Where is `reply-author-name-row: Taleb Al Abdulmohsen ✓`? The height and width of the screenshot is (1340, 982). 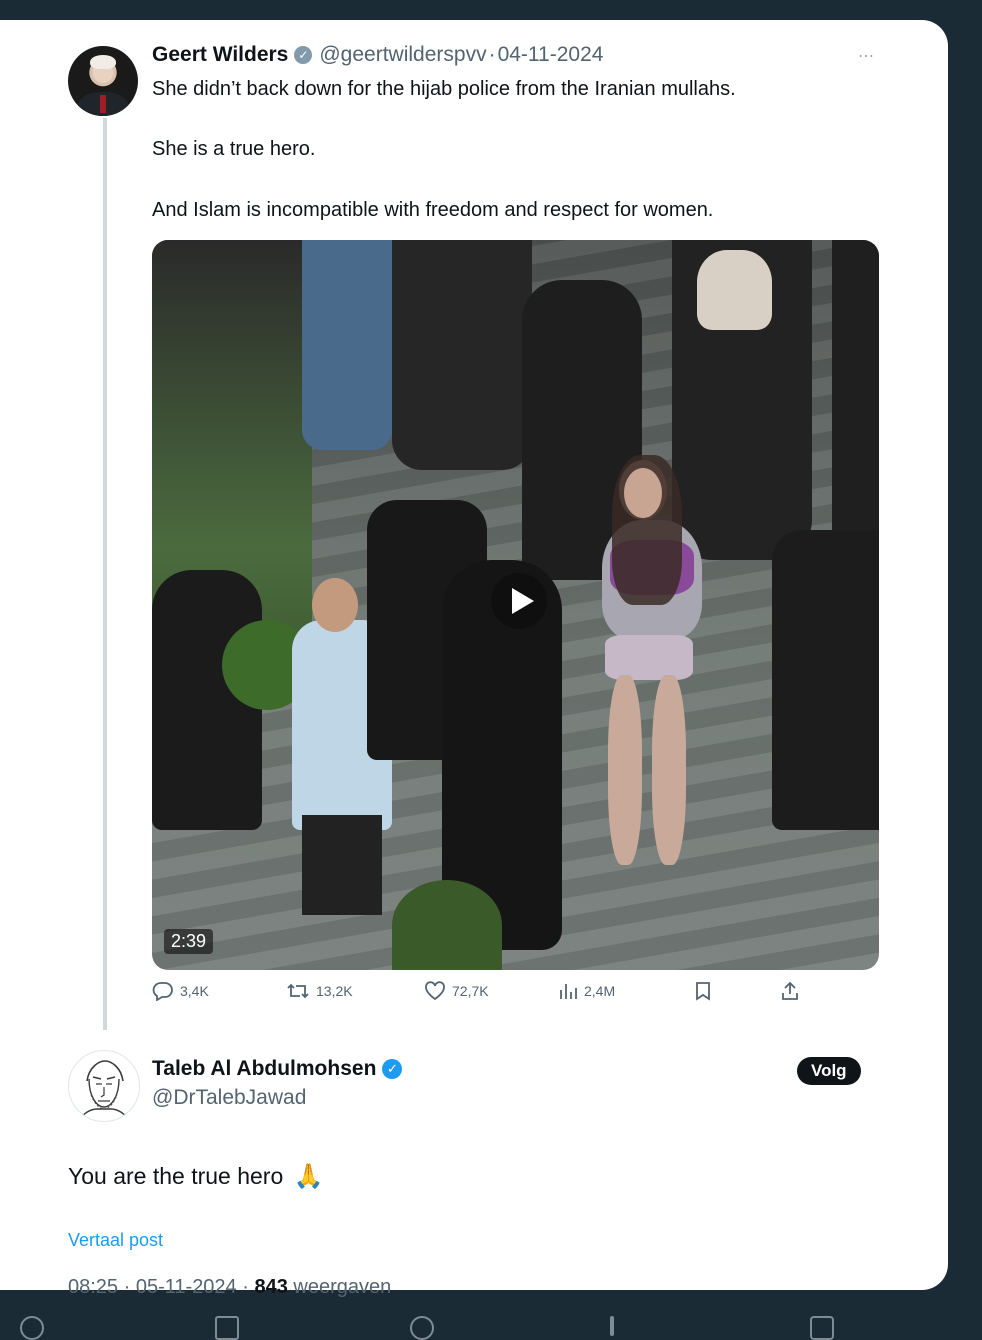 reply-author-name-row: Taleb Al Abdulmohsen ✓ is located at coordinates (277, 1069).